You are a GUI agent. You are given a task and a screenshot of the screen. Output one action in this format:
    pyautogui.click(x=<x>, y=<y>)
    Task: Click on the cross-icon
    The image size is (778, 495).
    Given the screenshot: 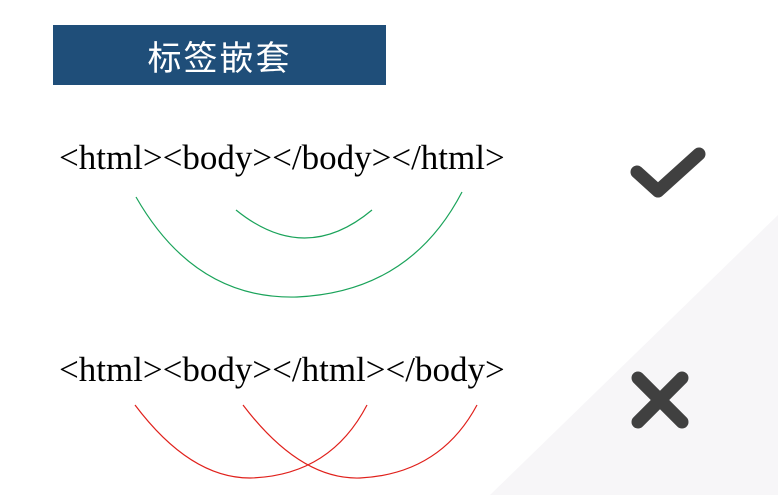 What is the action you would take?
    pyautogui.click(x=660, y=400)
    